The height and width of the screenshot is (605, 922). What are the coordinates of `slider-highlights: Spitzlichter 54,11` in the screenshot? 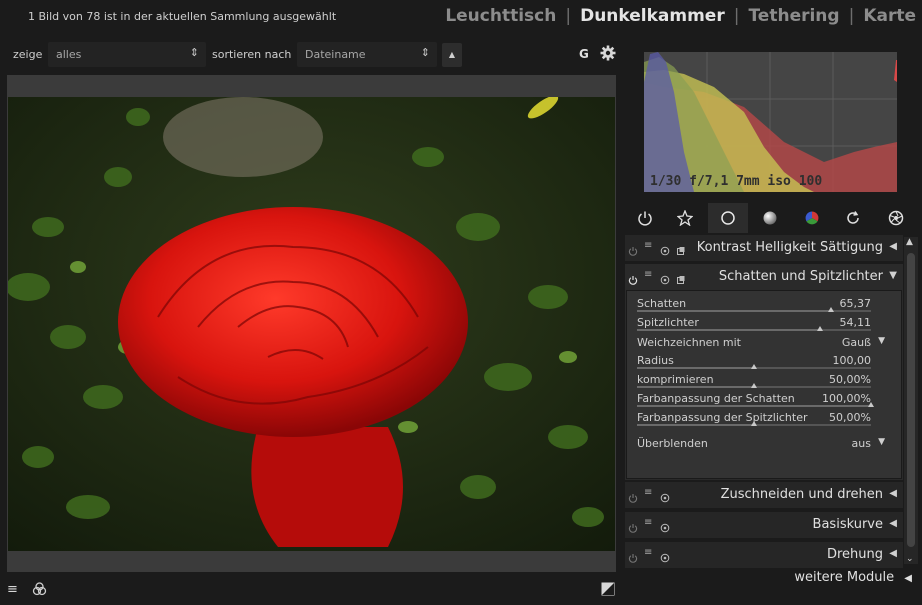 It's located at (754, 325).